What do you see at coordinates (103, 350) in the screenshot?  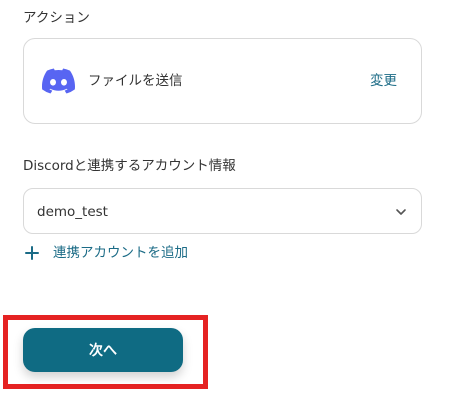 I see `next-button: 次へ` at bounding box center [103, 350].